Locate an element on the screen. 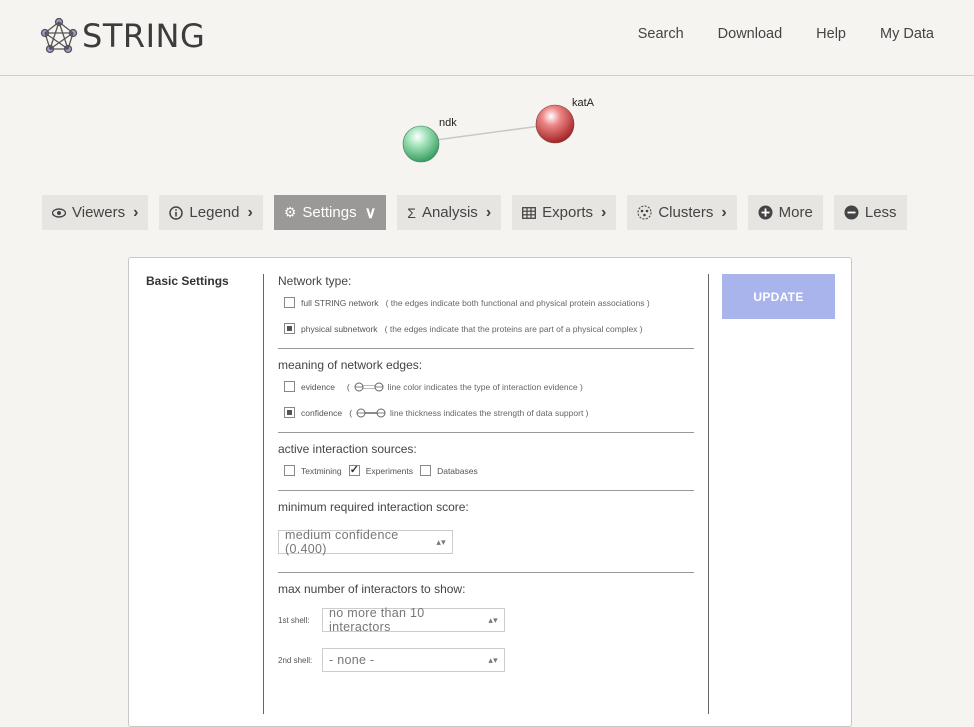 Image resolution: width=974 pixels, height=727 pixels. sources-row: Textmining Experiments Databases is located at coordinates (489, 470).